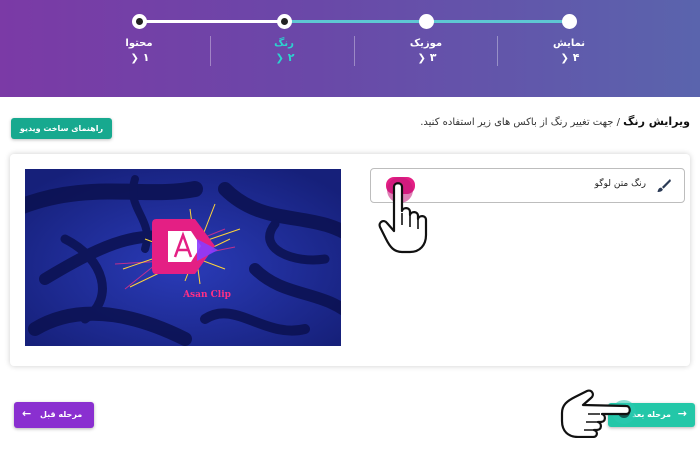  Describe the element at coordinates (569, 21) in the screenshot. I see `step-dot-display` at that location.